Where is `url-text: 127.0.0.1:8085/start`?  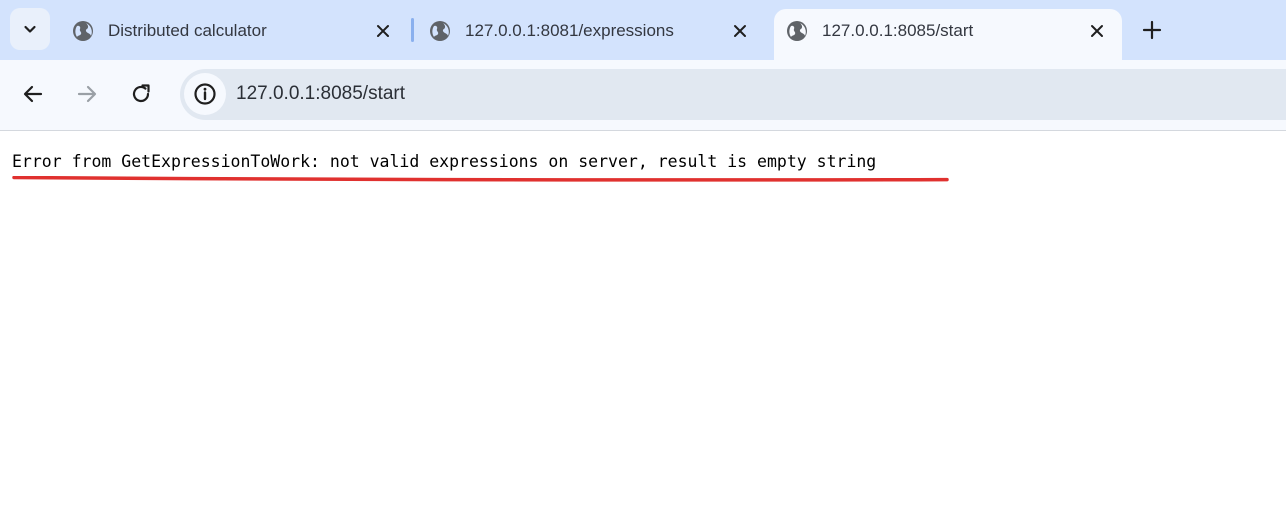
url-text: 127.0.0.1:8085/start is located at coordinates (320, 94).